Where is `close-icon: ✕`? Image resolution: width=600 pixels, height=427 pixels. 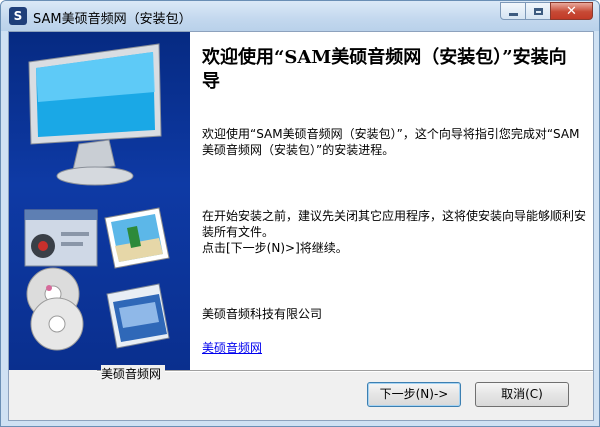 close-icon: ✕ is located at coordinates (571, 11).